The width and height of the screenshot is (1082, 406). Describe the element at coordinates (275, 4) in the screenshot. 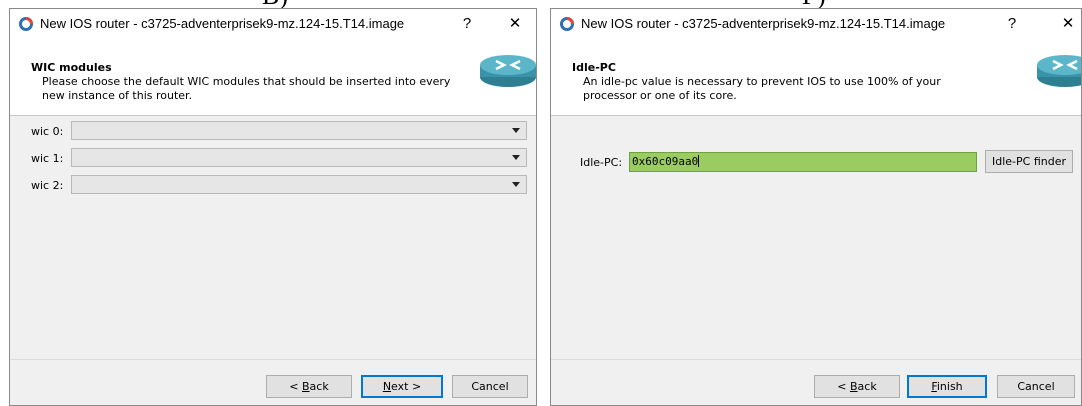

I see `caption-left: B)` at that location.